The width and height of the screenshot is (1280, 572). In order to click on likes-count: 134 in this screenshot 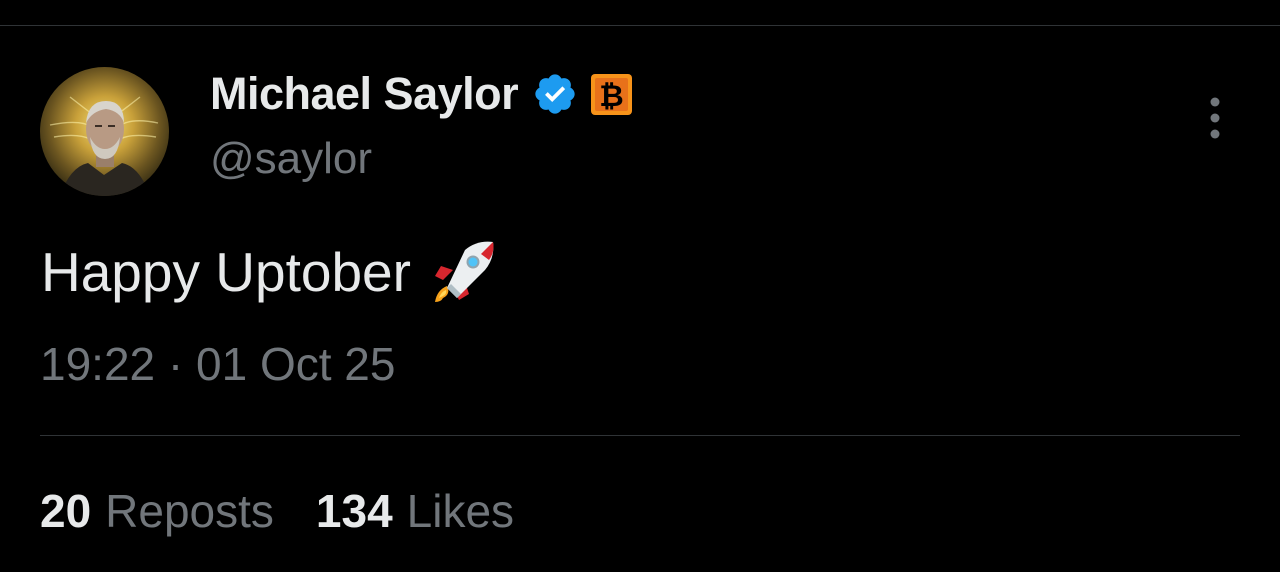, I will do `click(354, 511)`.